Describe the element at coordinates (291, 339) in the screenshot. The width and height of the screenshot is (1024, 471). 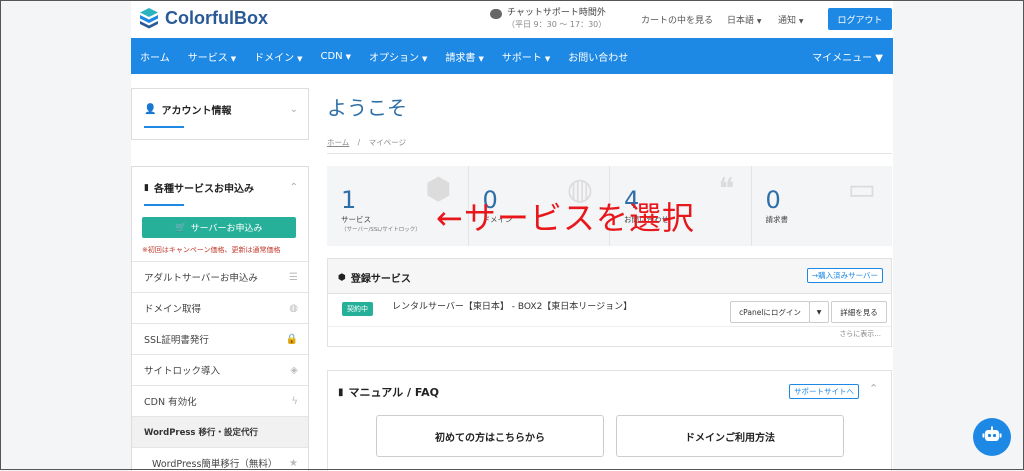
I see `lock-icon: 🔒` at that location.